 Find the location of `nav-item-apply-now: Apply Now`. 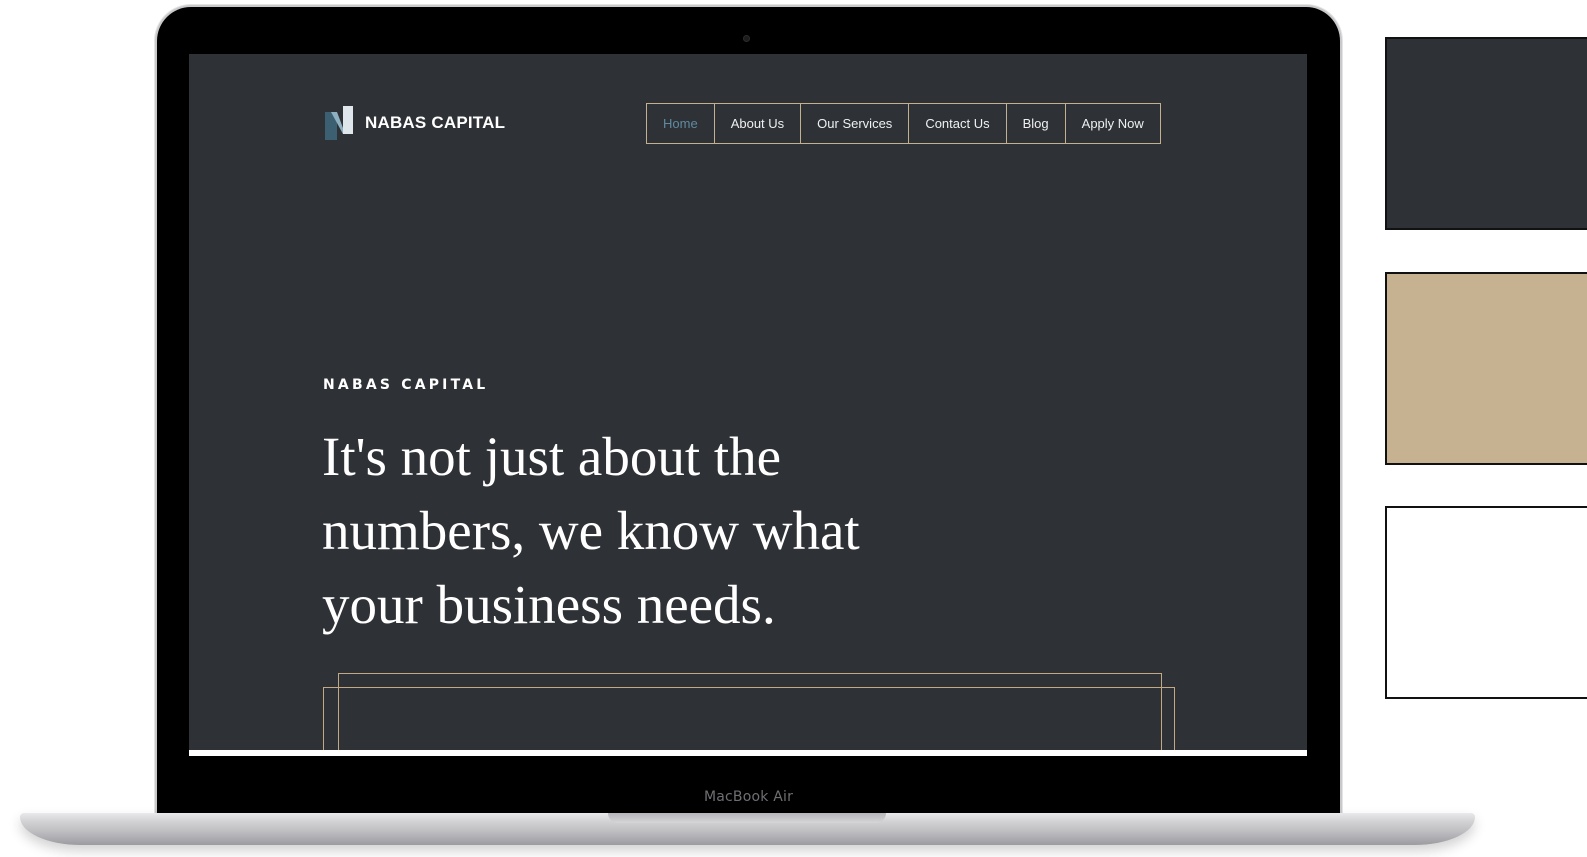

nav-item-apply-now: Apply Now is located at coordinates (1112, 123).